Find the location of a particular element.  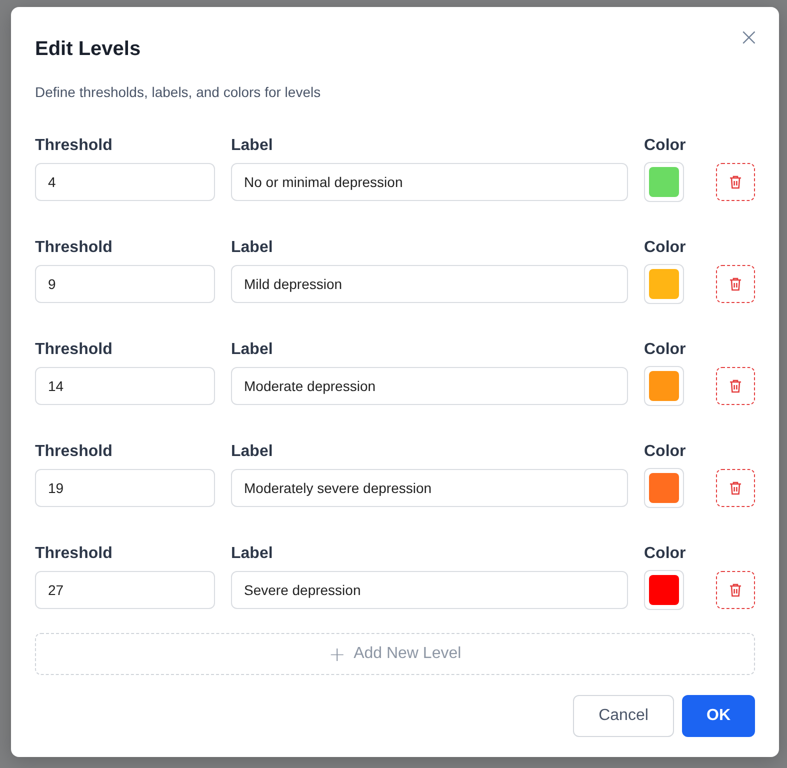

threshold-field: 14 is located at coordinates (125, 386).